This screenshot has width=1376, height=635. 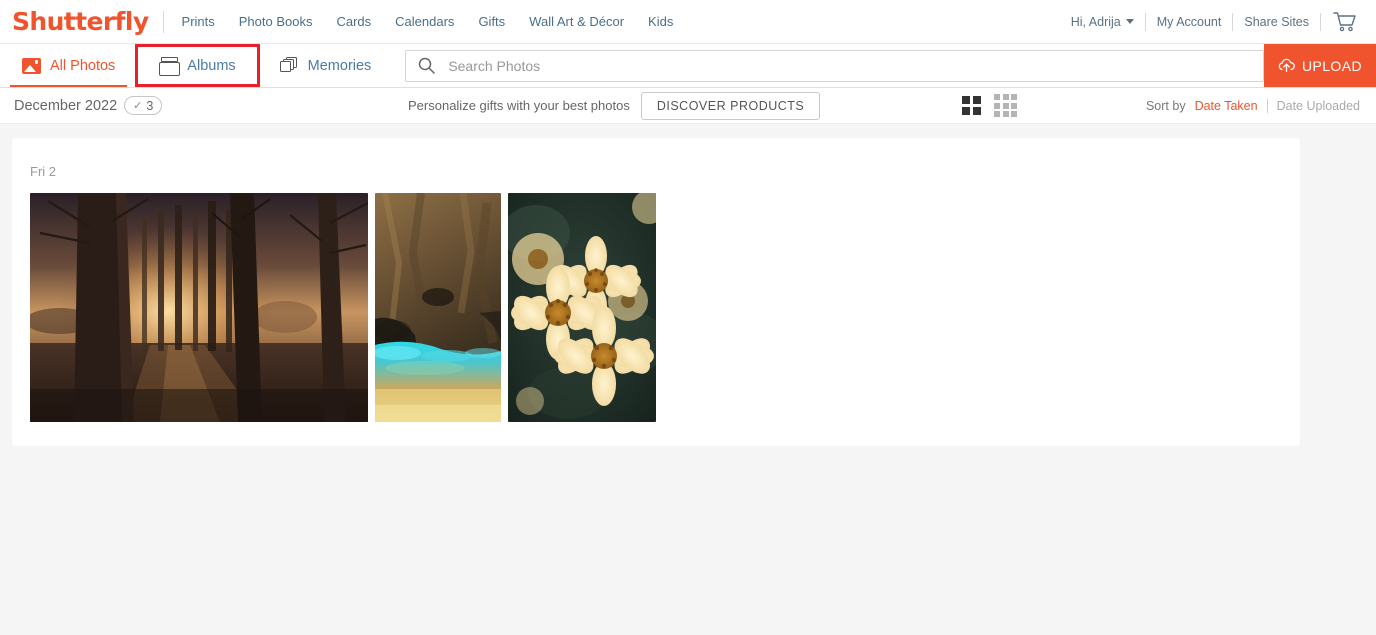 I want to click on check-icon: ✓, so click(x=138, y=106).